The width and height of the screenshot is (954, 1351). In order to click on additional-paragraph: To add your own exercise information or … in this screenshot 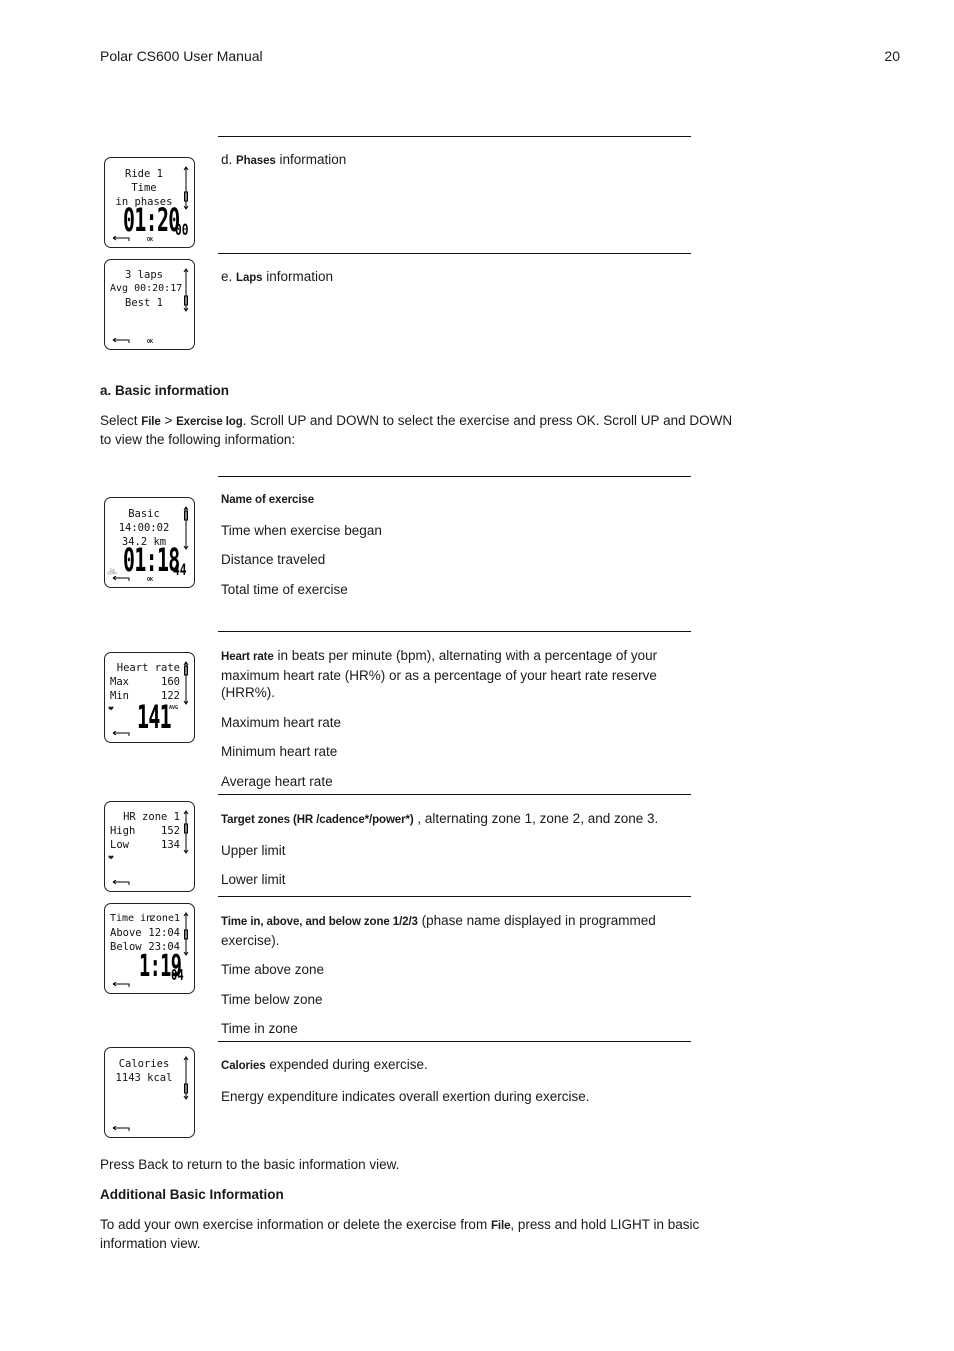, I will do `click(420, 1234)`.